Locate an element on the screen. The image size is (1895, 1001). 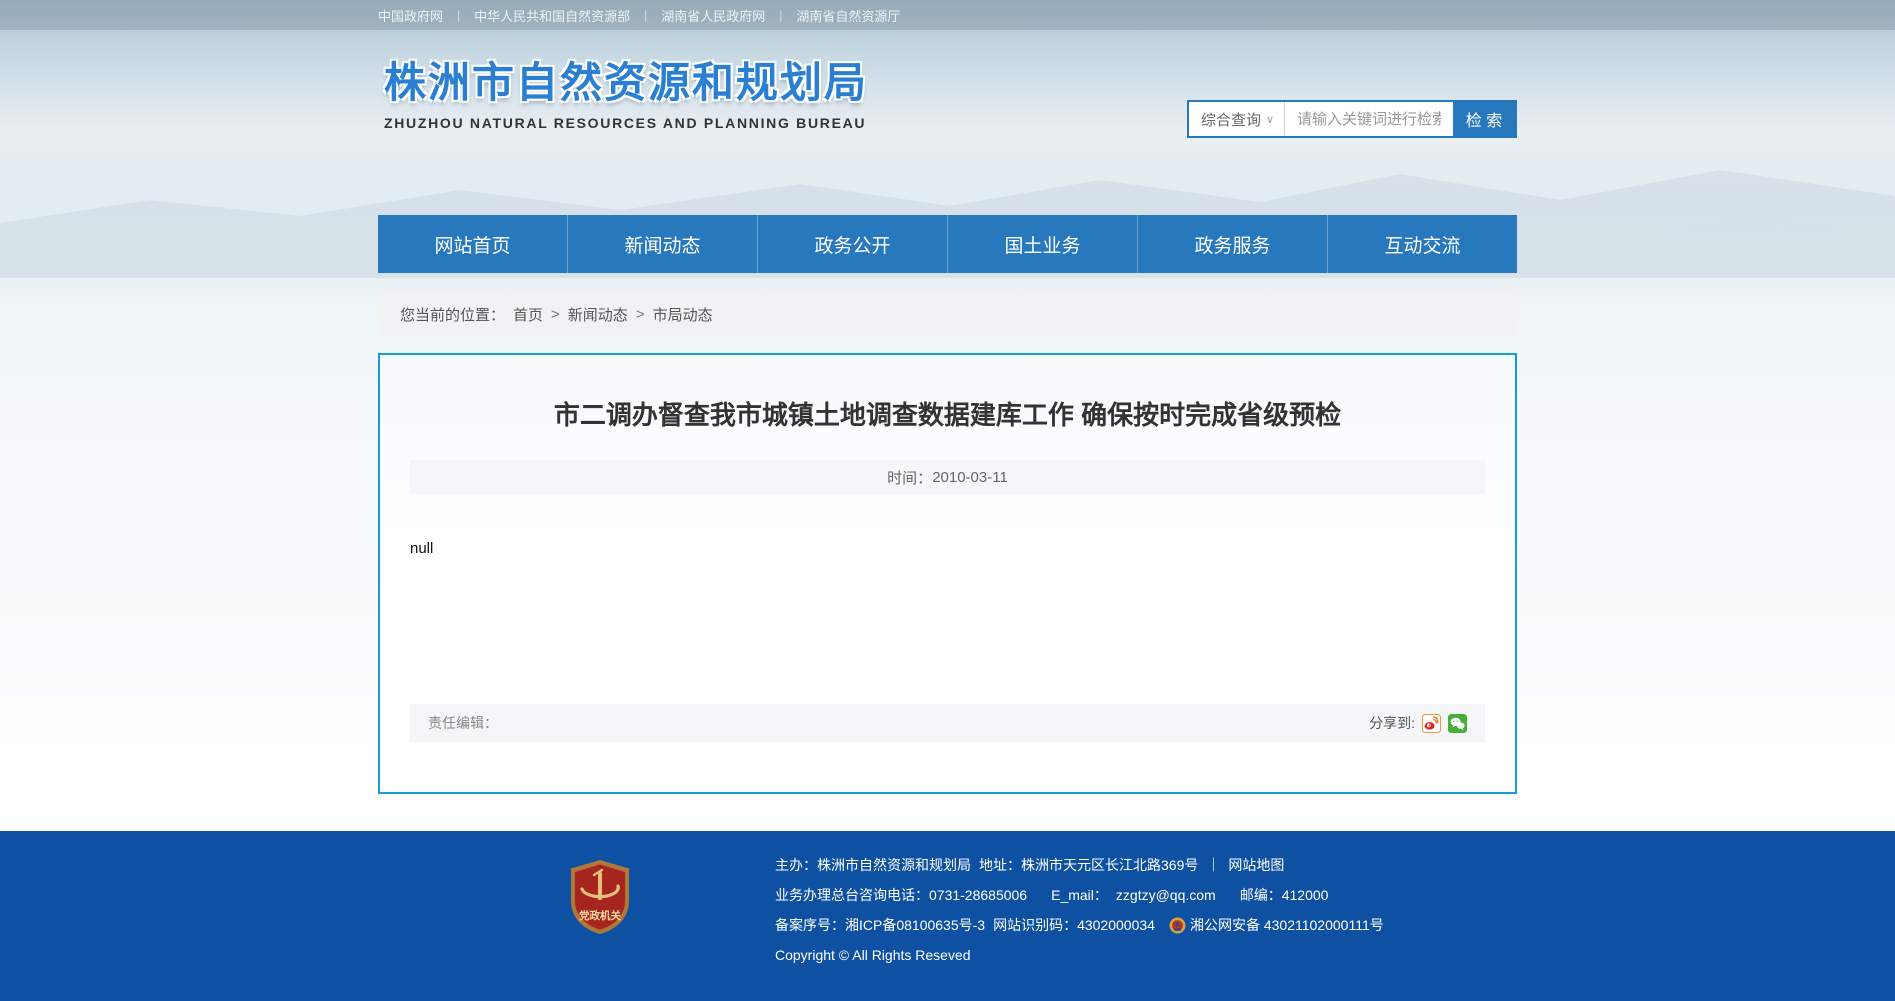
footer-sitemap-link: 网站地图 is located at coordinates (1256, 865).